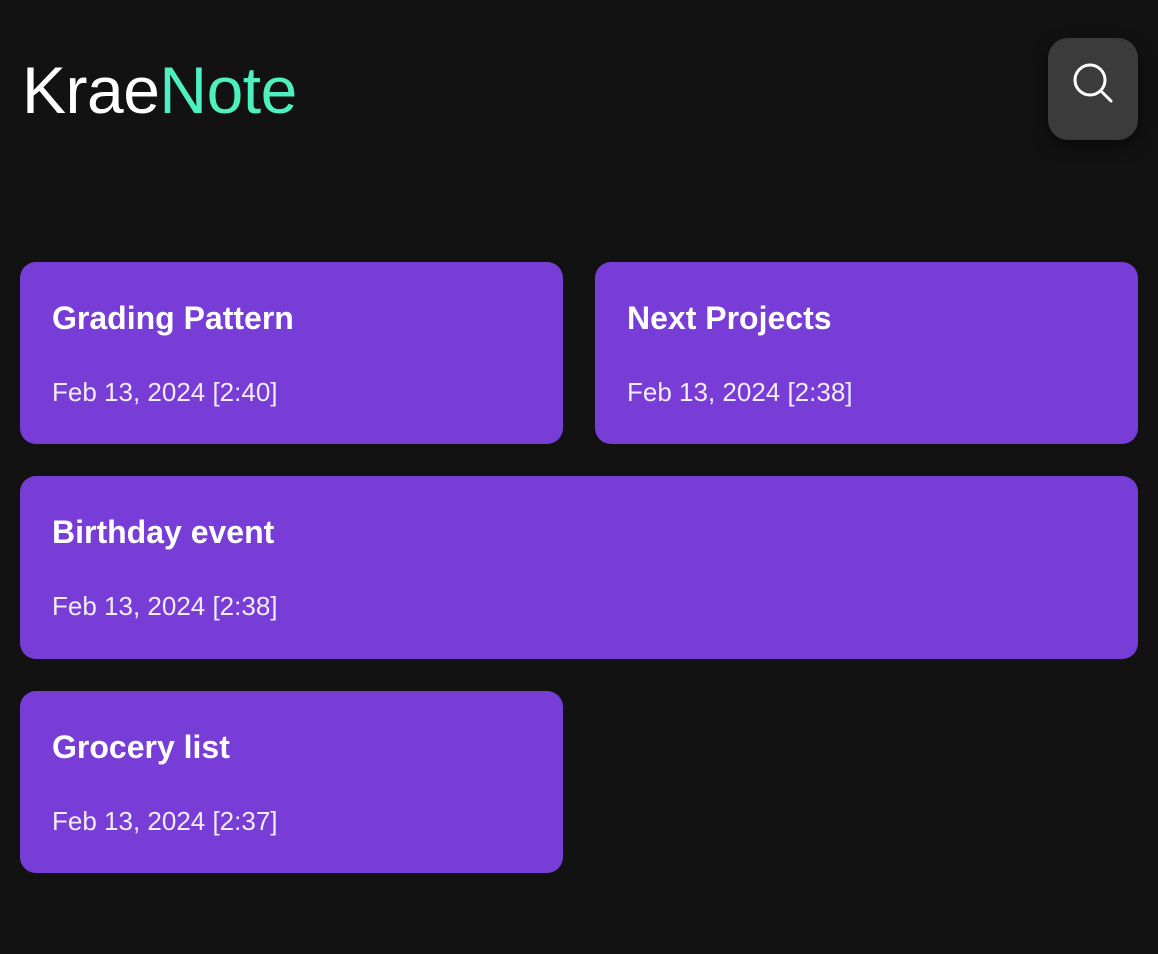 The height and width of the screenshot is (954, 1158). What do you see at coordinates (163, 532) in the screenshot?
I see `note-title: Birthday event` at bounding box center [163, 532].